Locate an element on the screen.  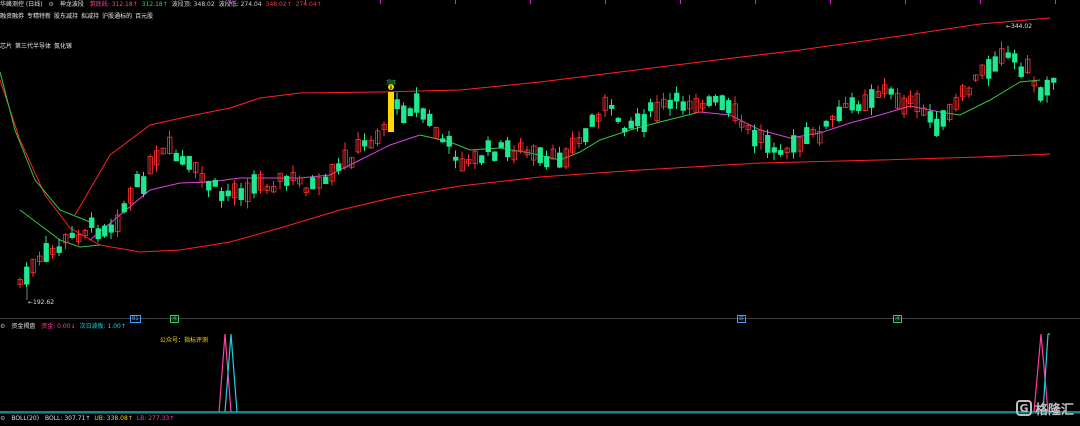
signal-marker: B1 is located at coordinates (135, 319).